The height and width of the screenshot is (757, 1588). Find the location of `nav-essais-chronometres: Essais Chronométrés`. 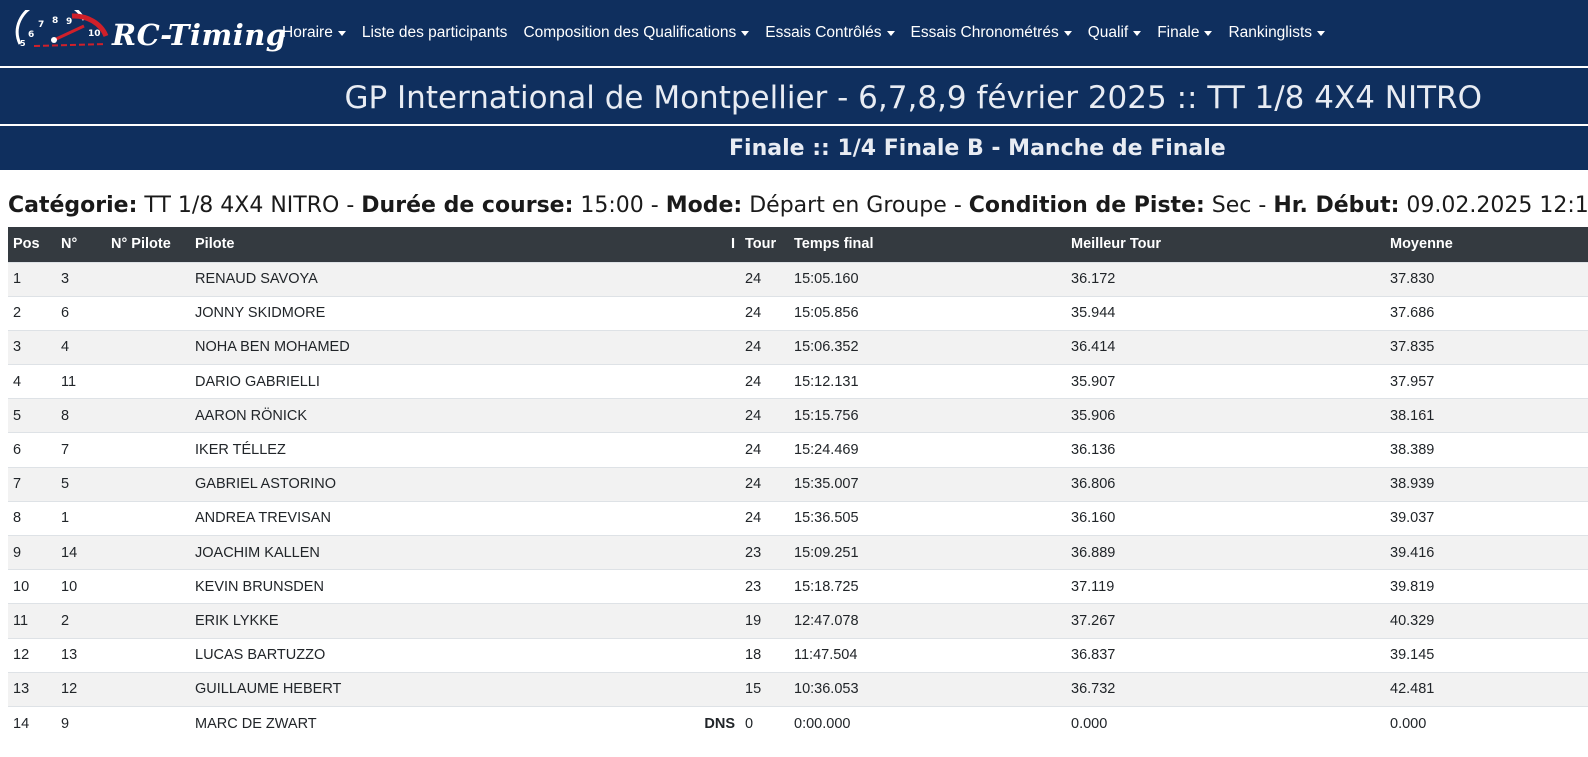

nav-essais-chronometres: Essais Chronométrés is located at coordinates (991, 33).